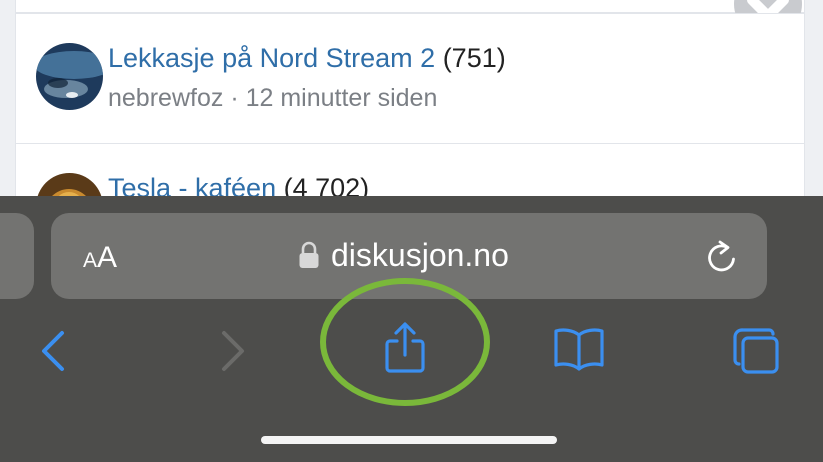 The width and height of the screenshot is (823, 462). What do you see at coordinates (53, 351) in the screenshot?
I see `chevron-left-icon` at bounding box center [53, 351].